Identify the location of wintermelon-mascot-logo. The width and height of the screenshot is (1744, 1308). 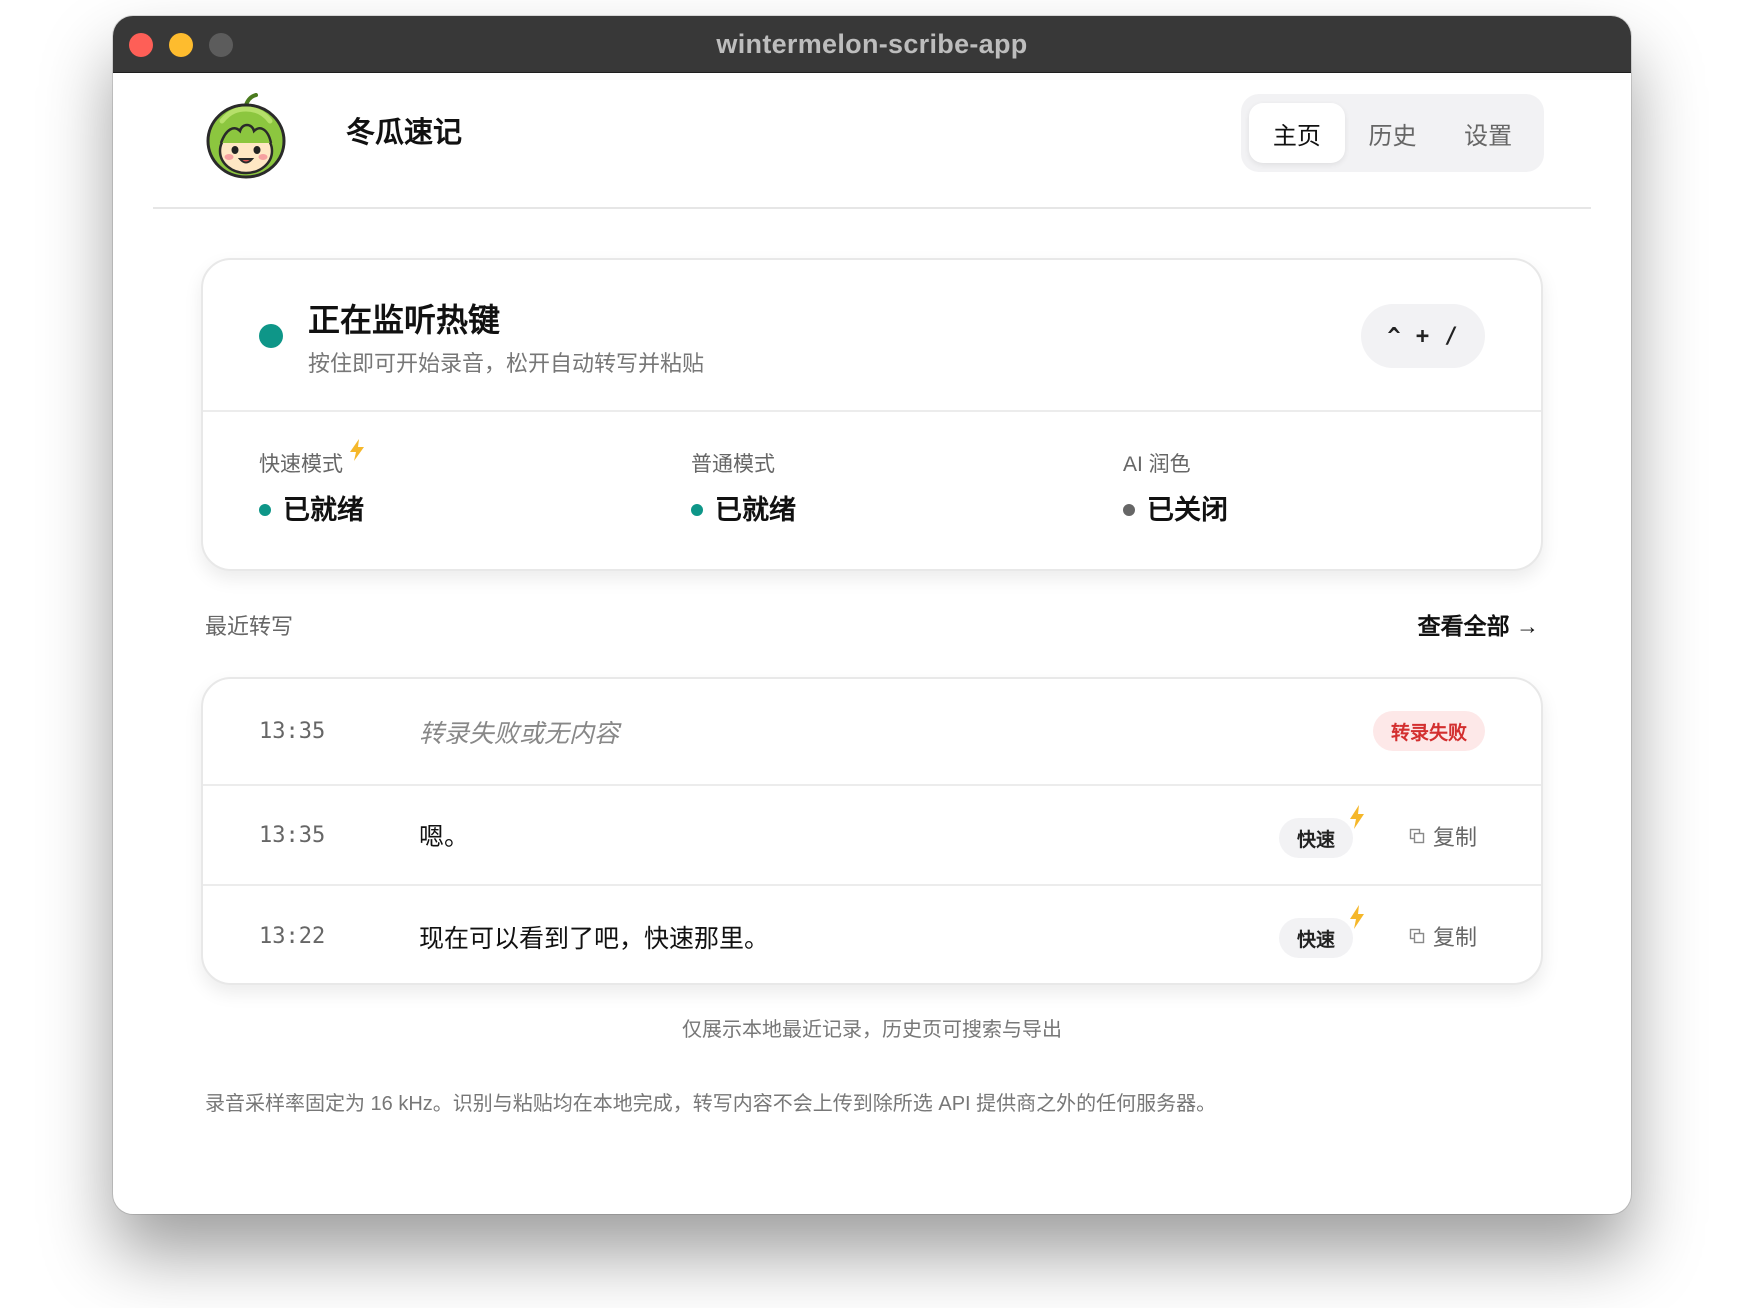
(246, 136).